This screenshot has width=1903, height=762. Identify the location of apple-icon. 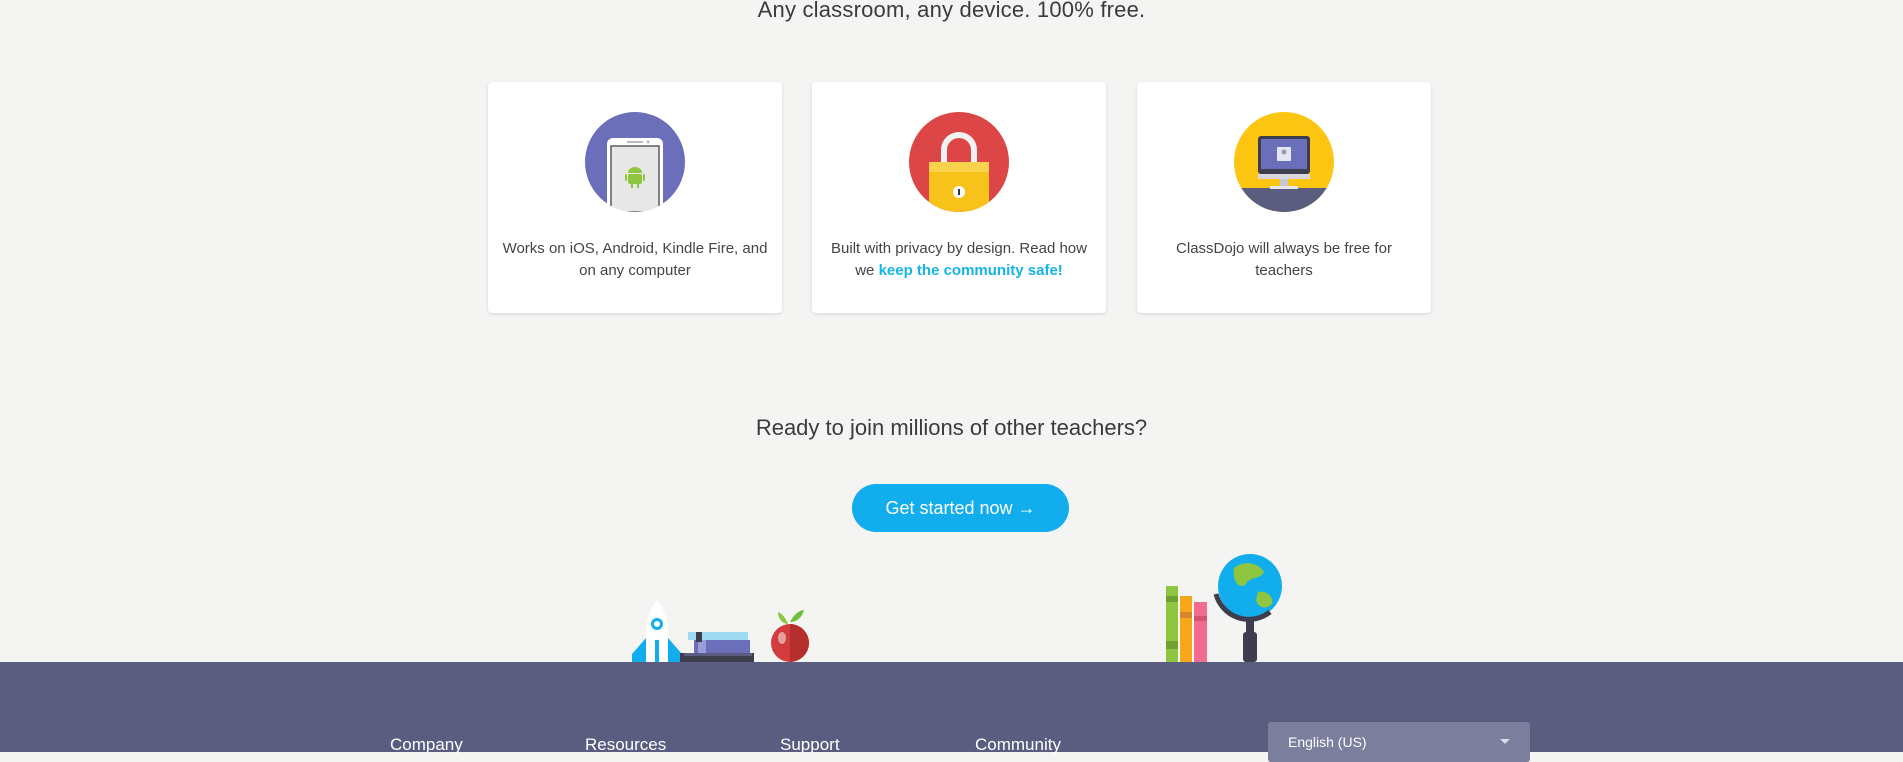
(790, 636).